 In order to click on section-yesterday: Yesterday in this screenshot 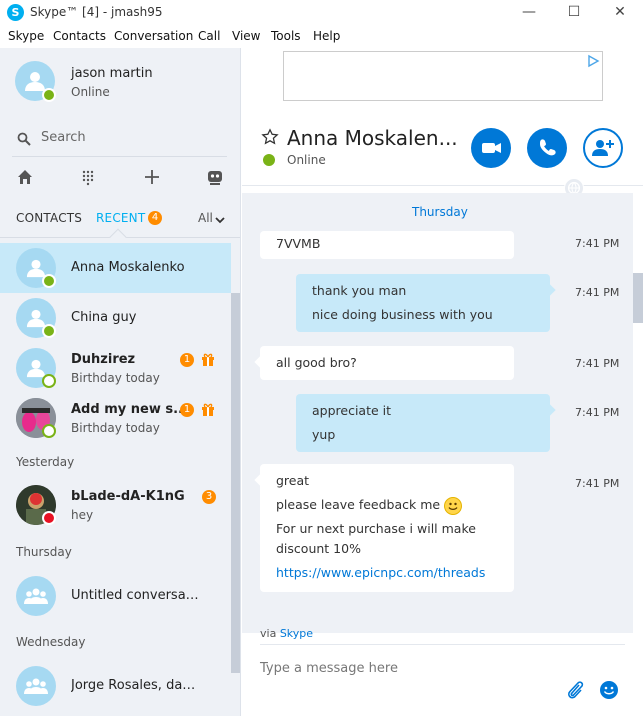, I will do `click(45, 462)`.